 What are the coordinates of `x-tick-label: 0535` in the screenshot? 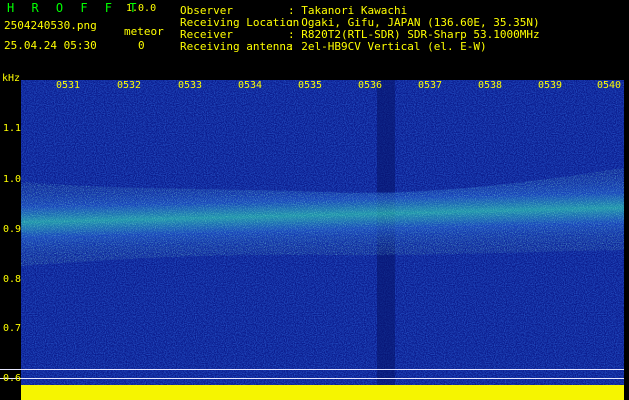 It's located at (310, 85).